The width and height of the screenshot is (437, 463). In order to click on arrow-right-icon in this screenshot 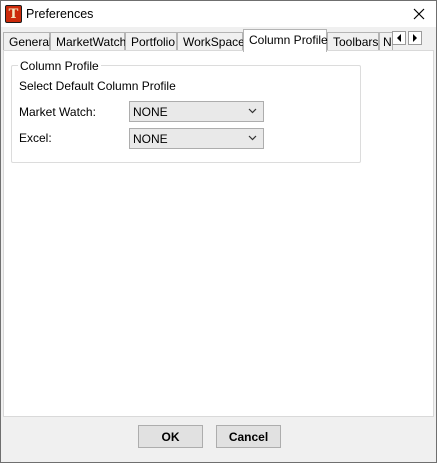, I will do `click(415, 38)`.